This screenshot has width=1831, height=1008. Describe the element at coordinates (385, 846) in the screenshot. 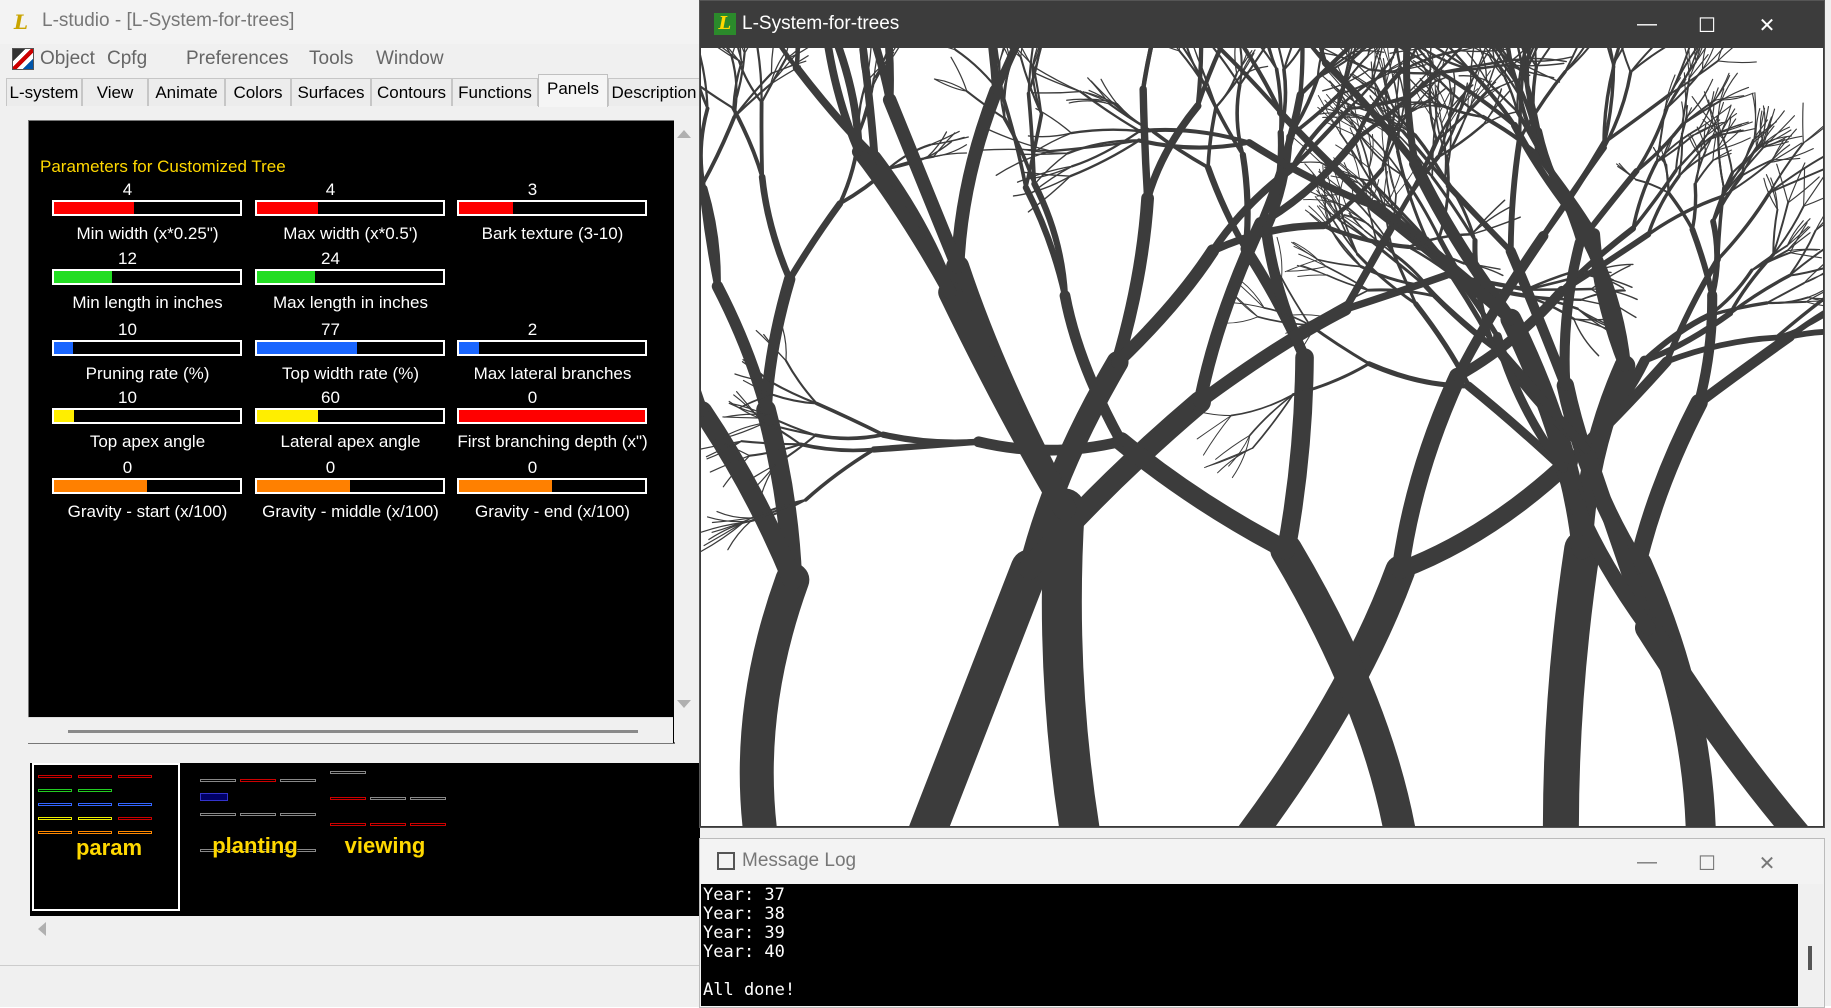

I see `thumbnail-label: viewing` at that location.